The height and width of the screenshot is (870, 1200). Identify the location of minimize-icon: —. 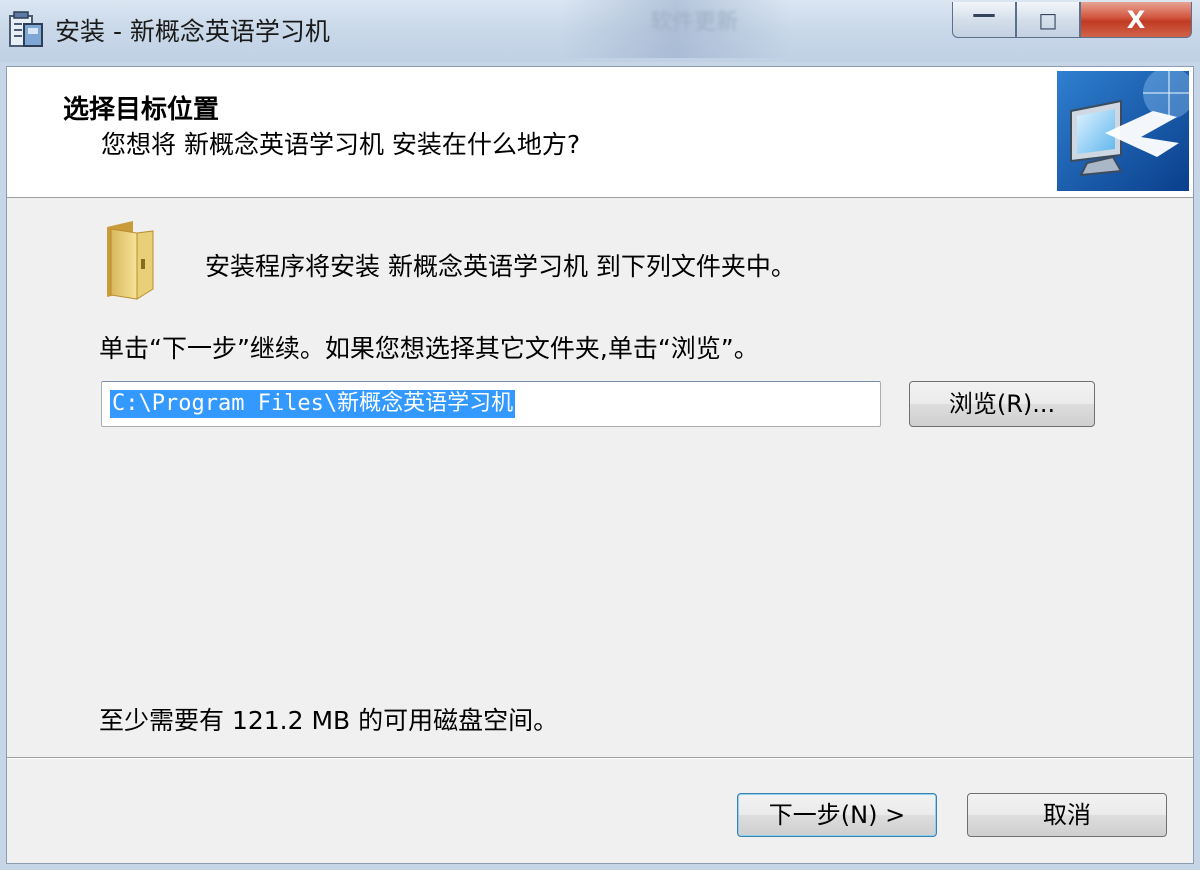
(984, 14).